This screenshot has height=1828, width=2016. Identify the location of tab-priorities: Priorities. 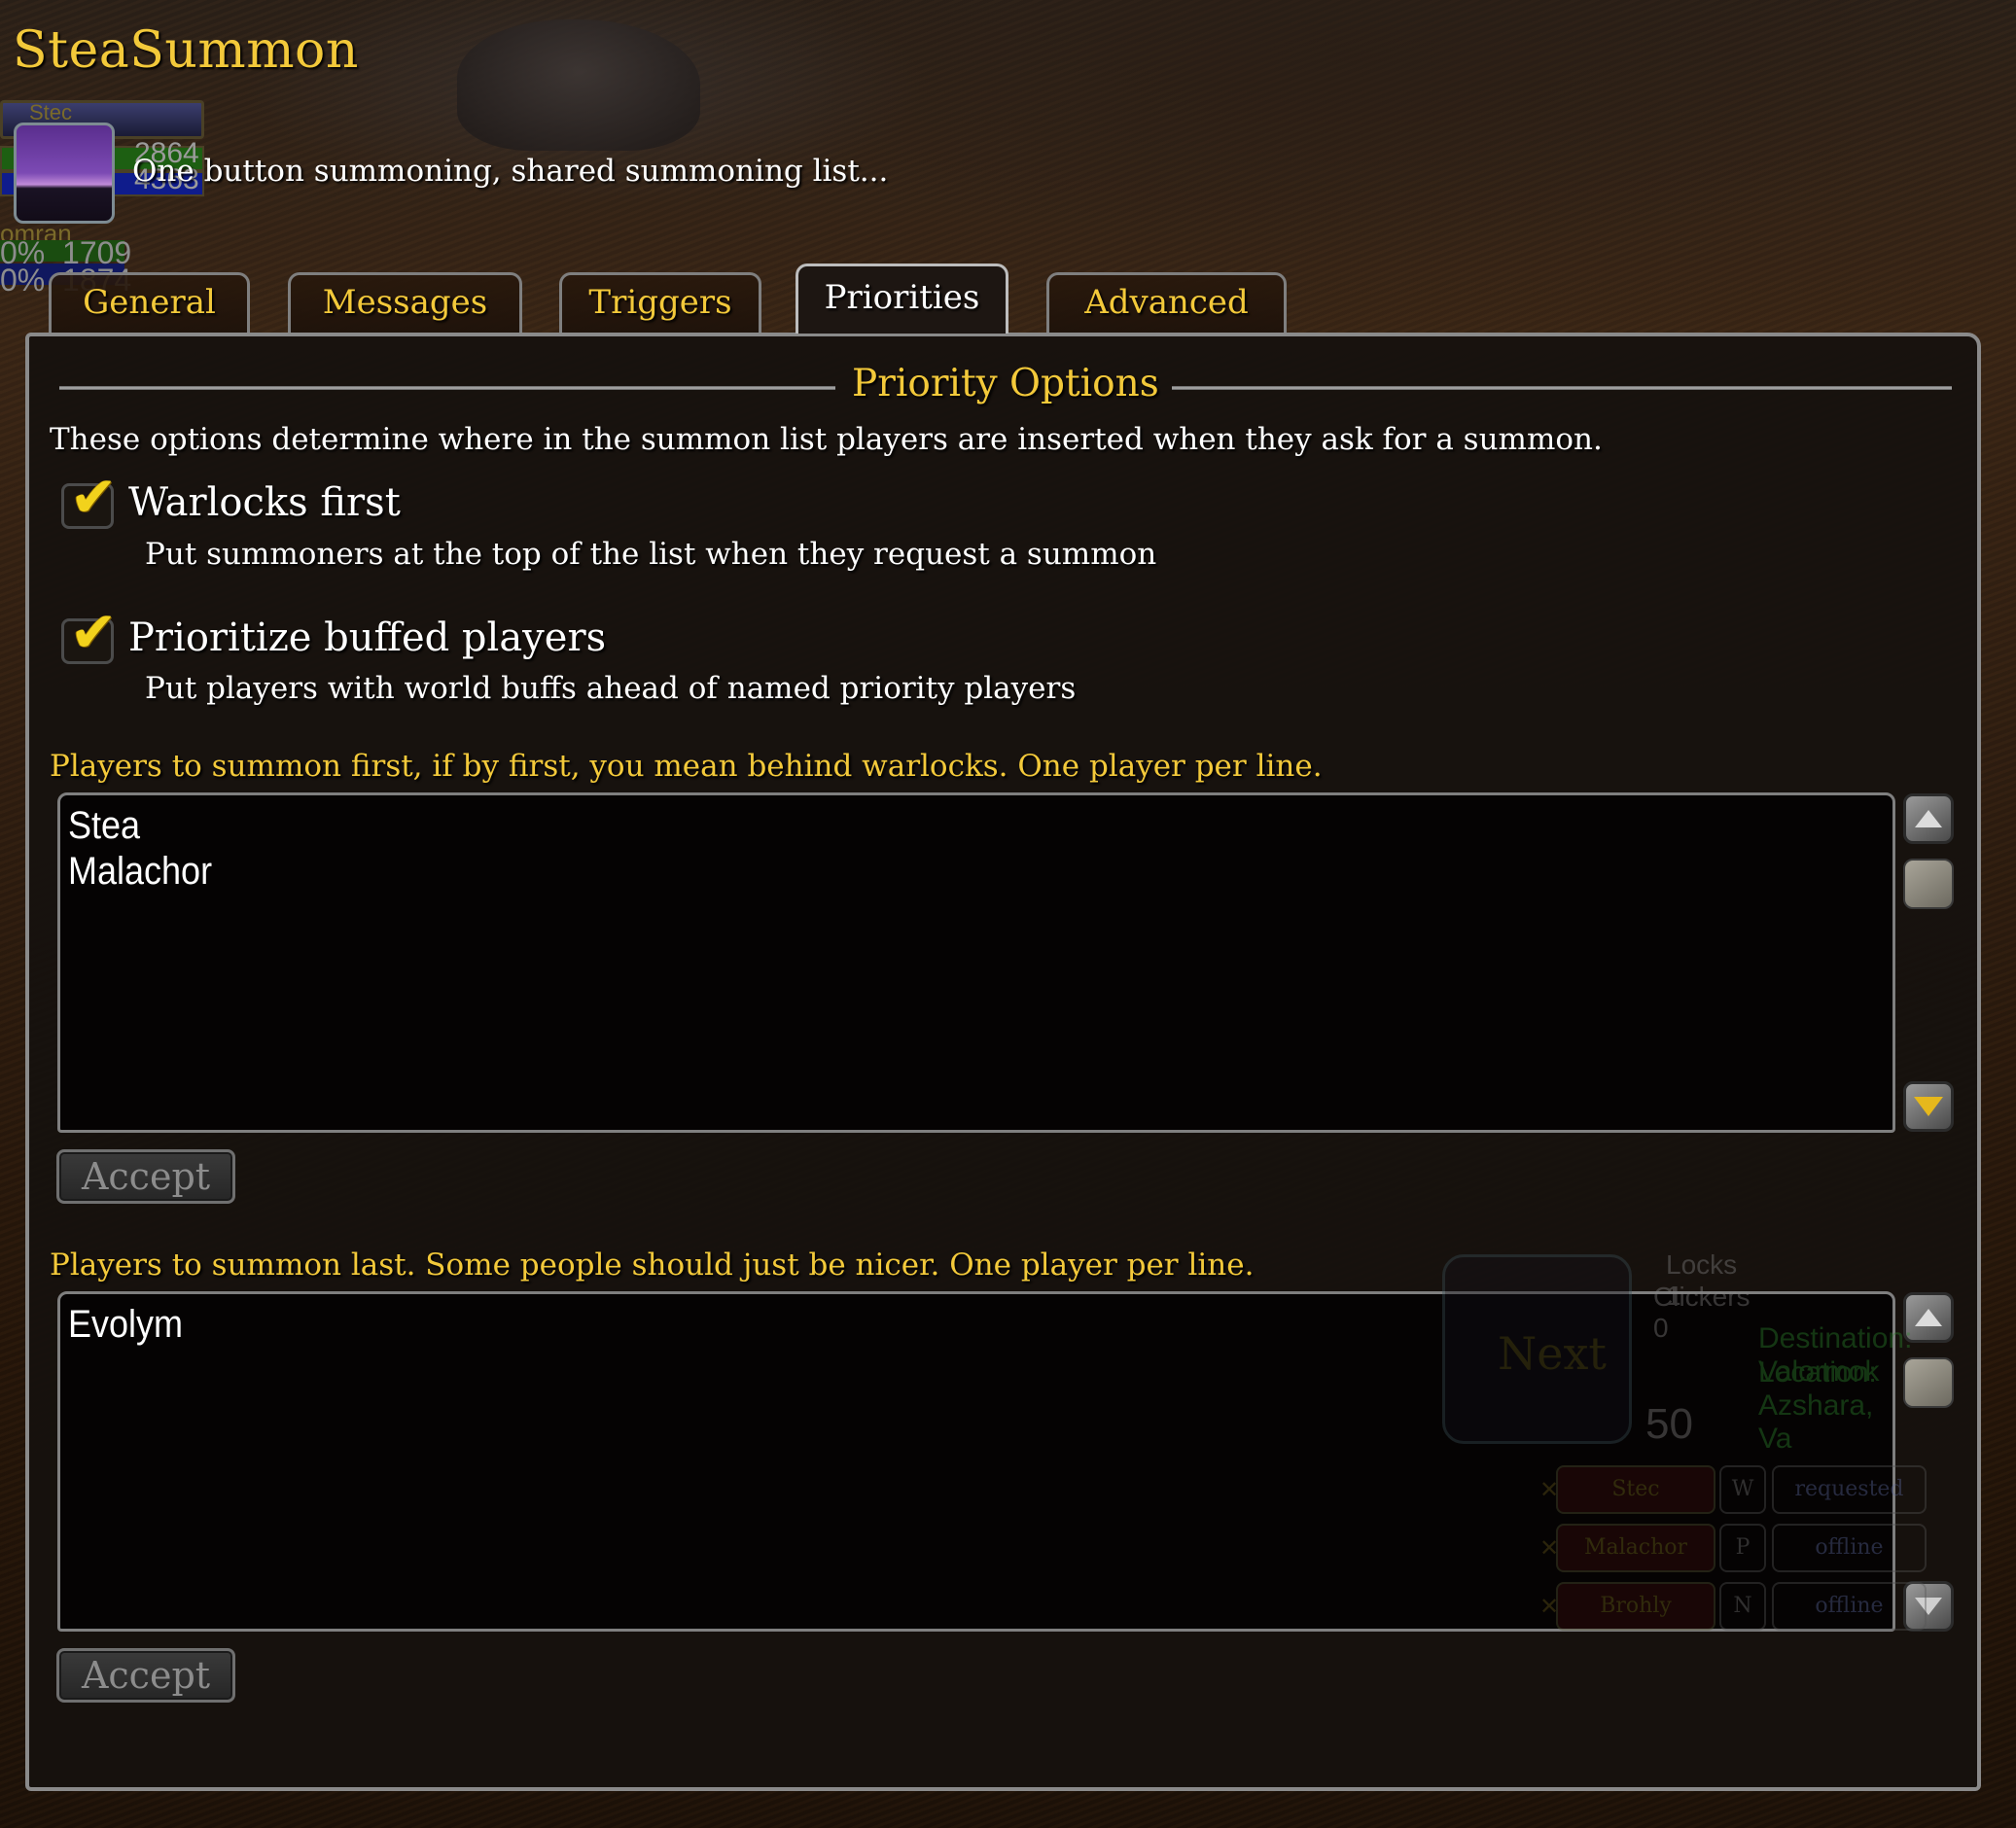
(902, 299).